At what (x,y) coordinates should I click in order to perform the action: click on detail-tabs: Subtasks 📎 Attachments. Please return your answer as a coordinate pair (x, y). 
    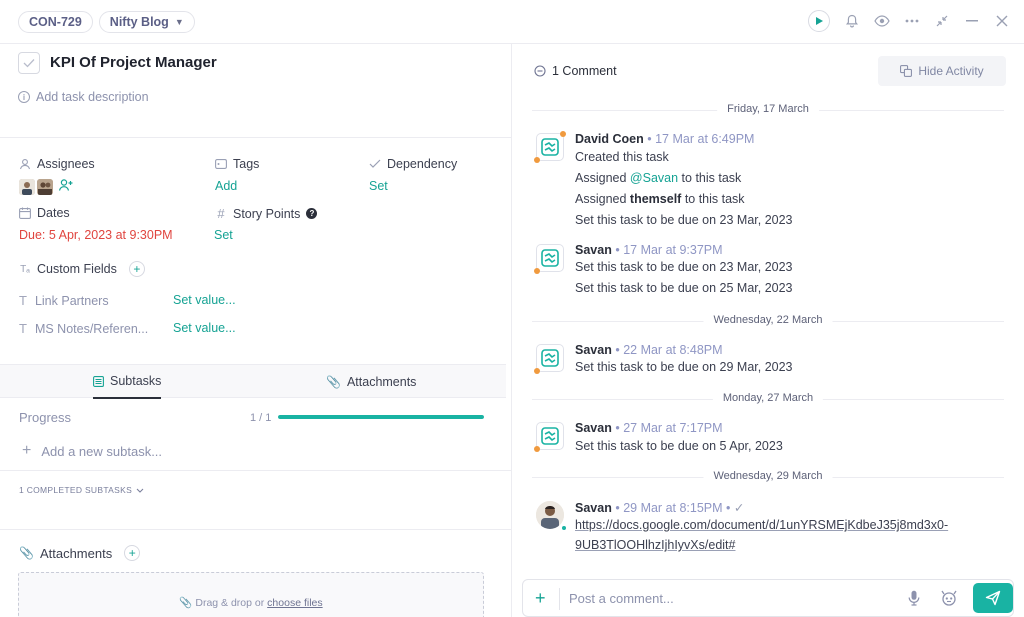
    Looking at the image, I should click on (253, 381).